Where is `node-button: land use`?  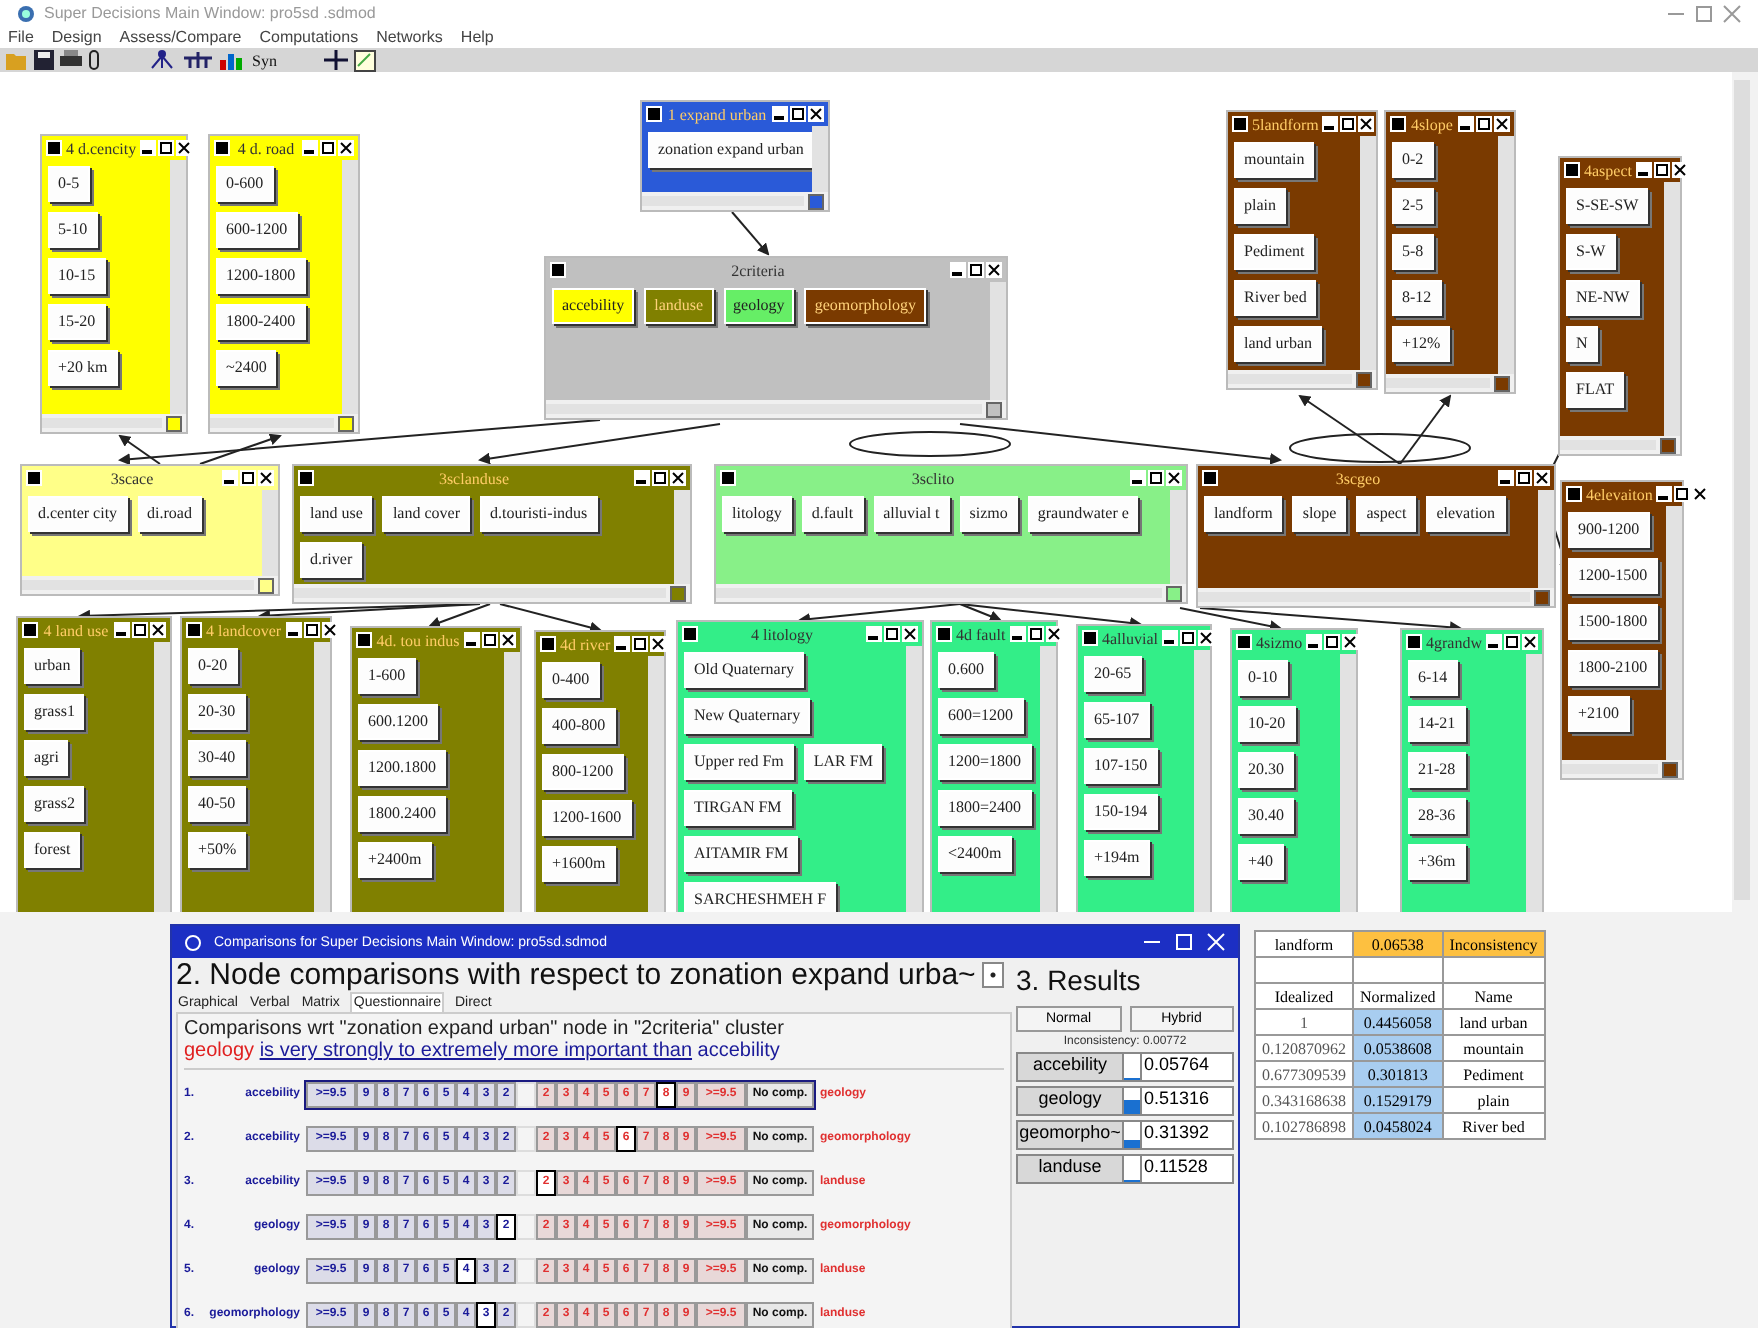 node-button: land use is located at coordinates (336, 514).